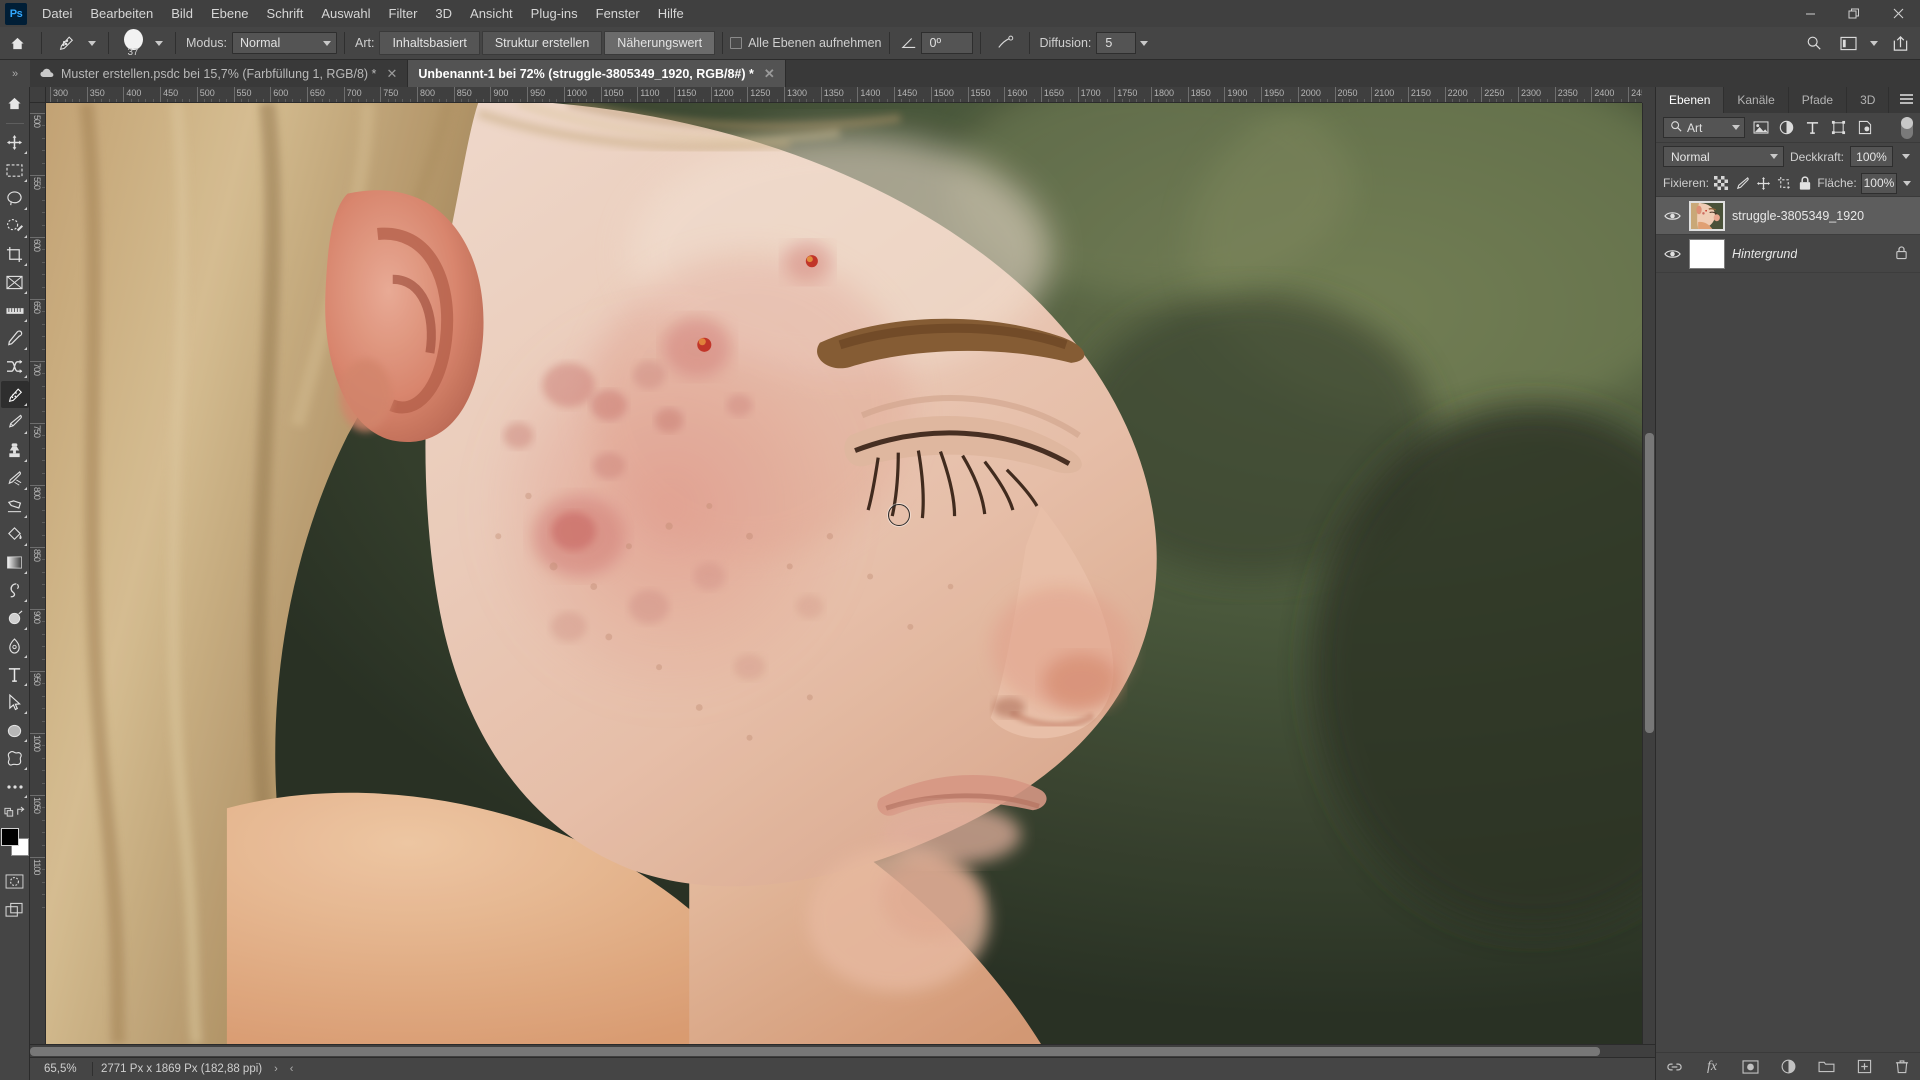  I want to click on ellipse-shape-tool, so click(15, 730).